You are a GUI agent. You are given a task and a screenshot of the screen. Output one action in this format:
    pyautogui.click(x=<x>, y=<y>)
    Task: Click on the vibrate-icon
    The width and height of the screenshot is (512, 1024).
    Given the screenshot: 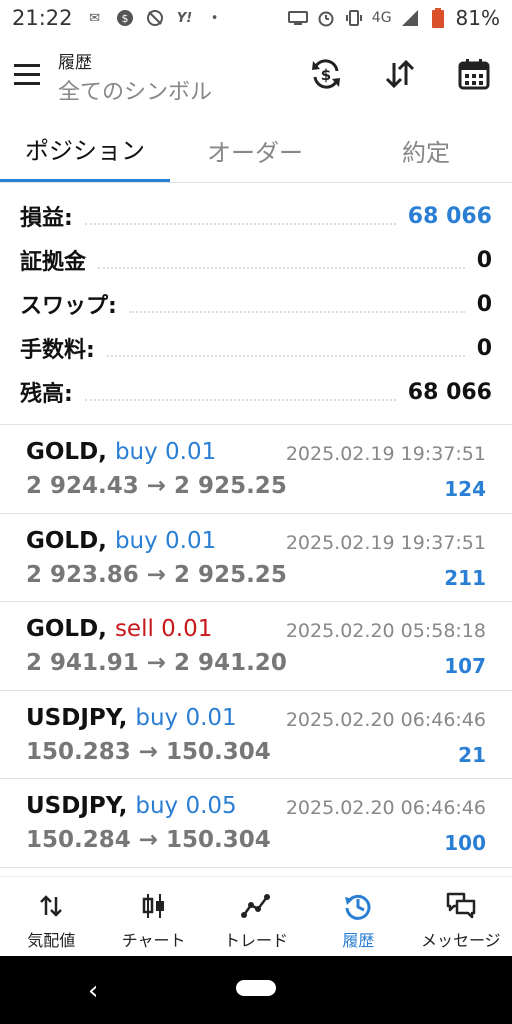 What is the action you would take?
    pyautogui.click(x=354, y=18)
    